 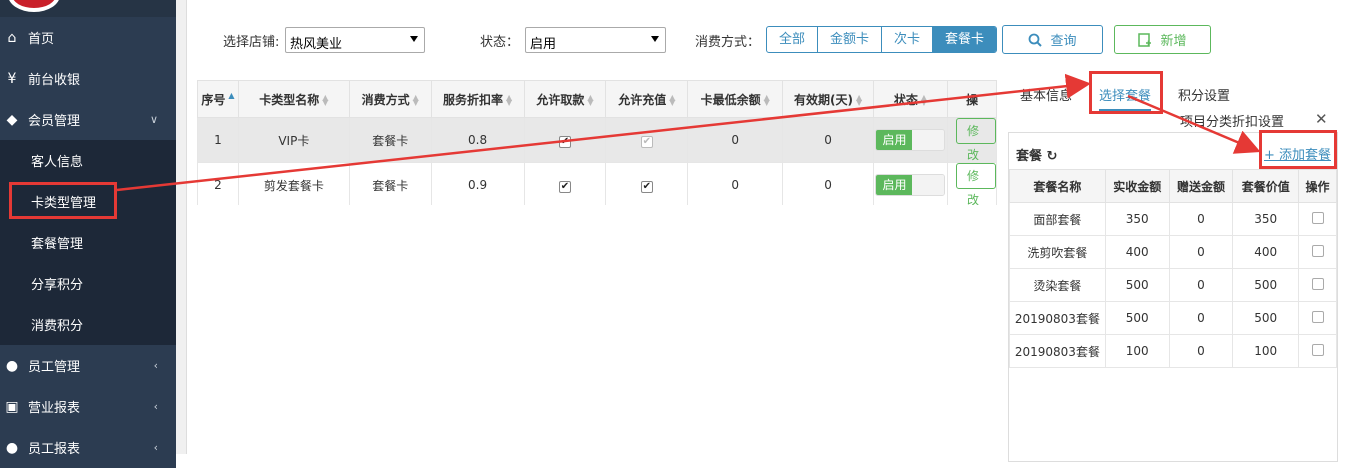 I want to click on col-header: 卡最低余额 ▲ ▼, so click(x=735, y=99).